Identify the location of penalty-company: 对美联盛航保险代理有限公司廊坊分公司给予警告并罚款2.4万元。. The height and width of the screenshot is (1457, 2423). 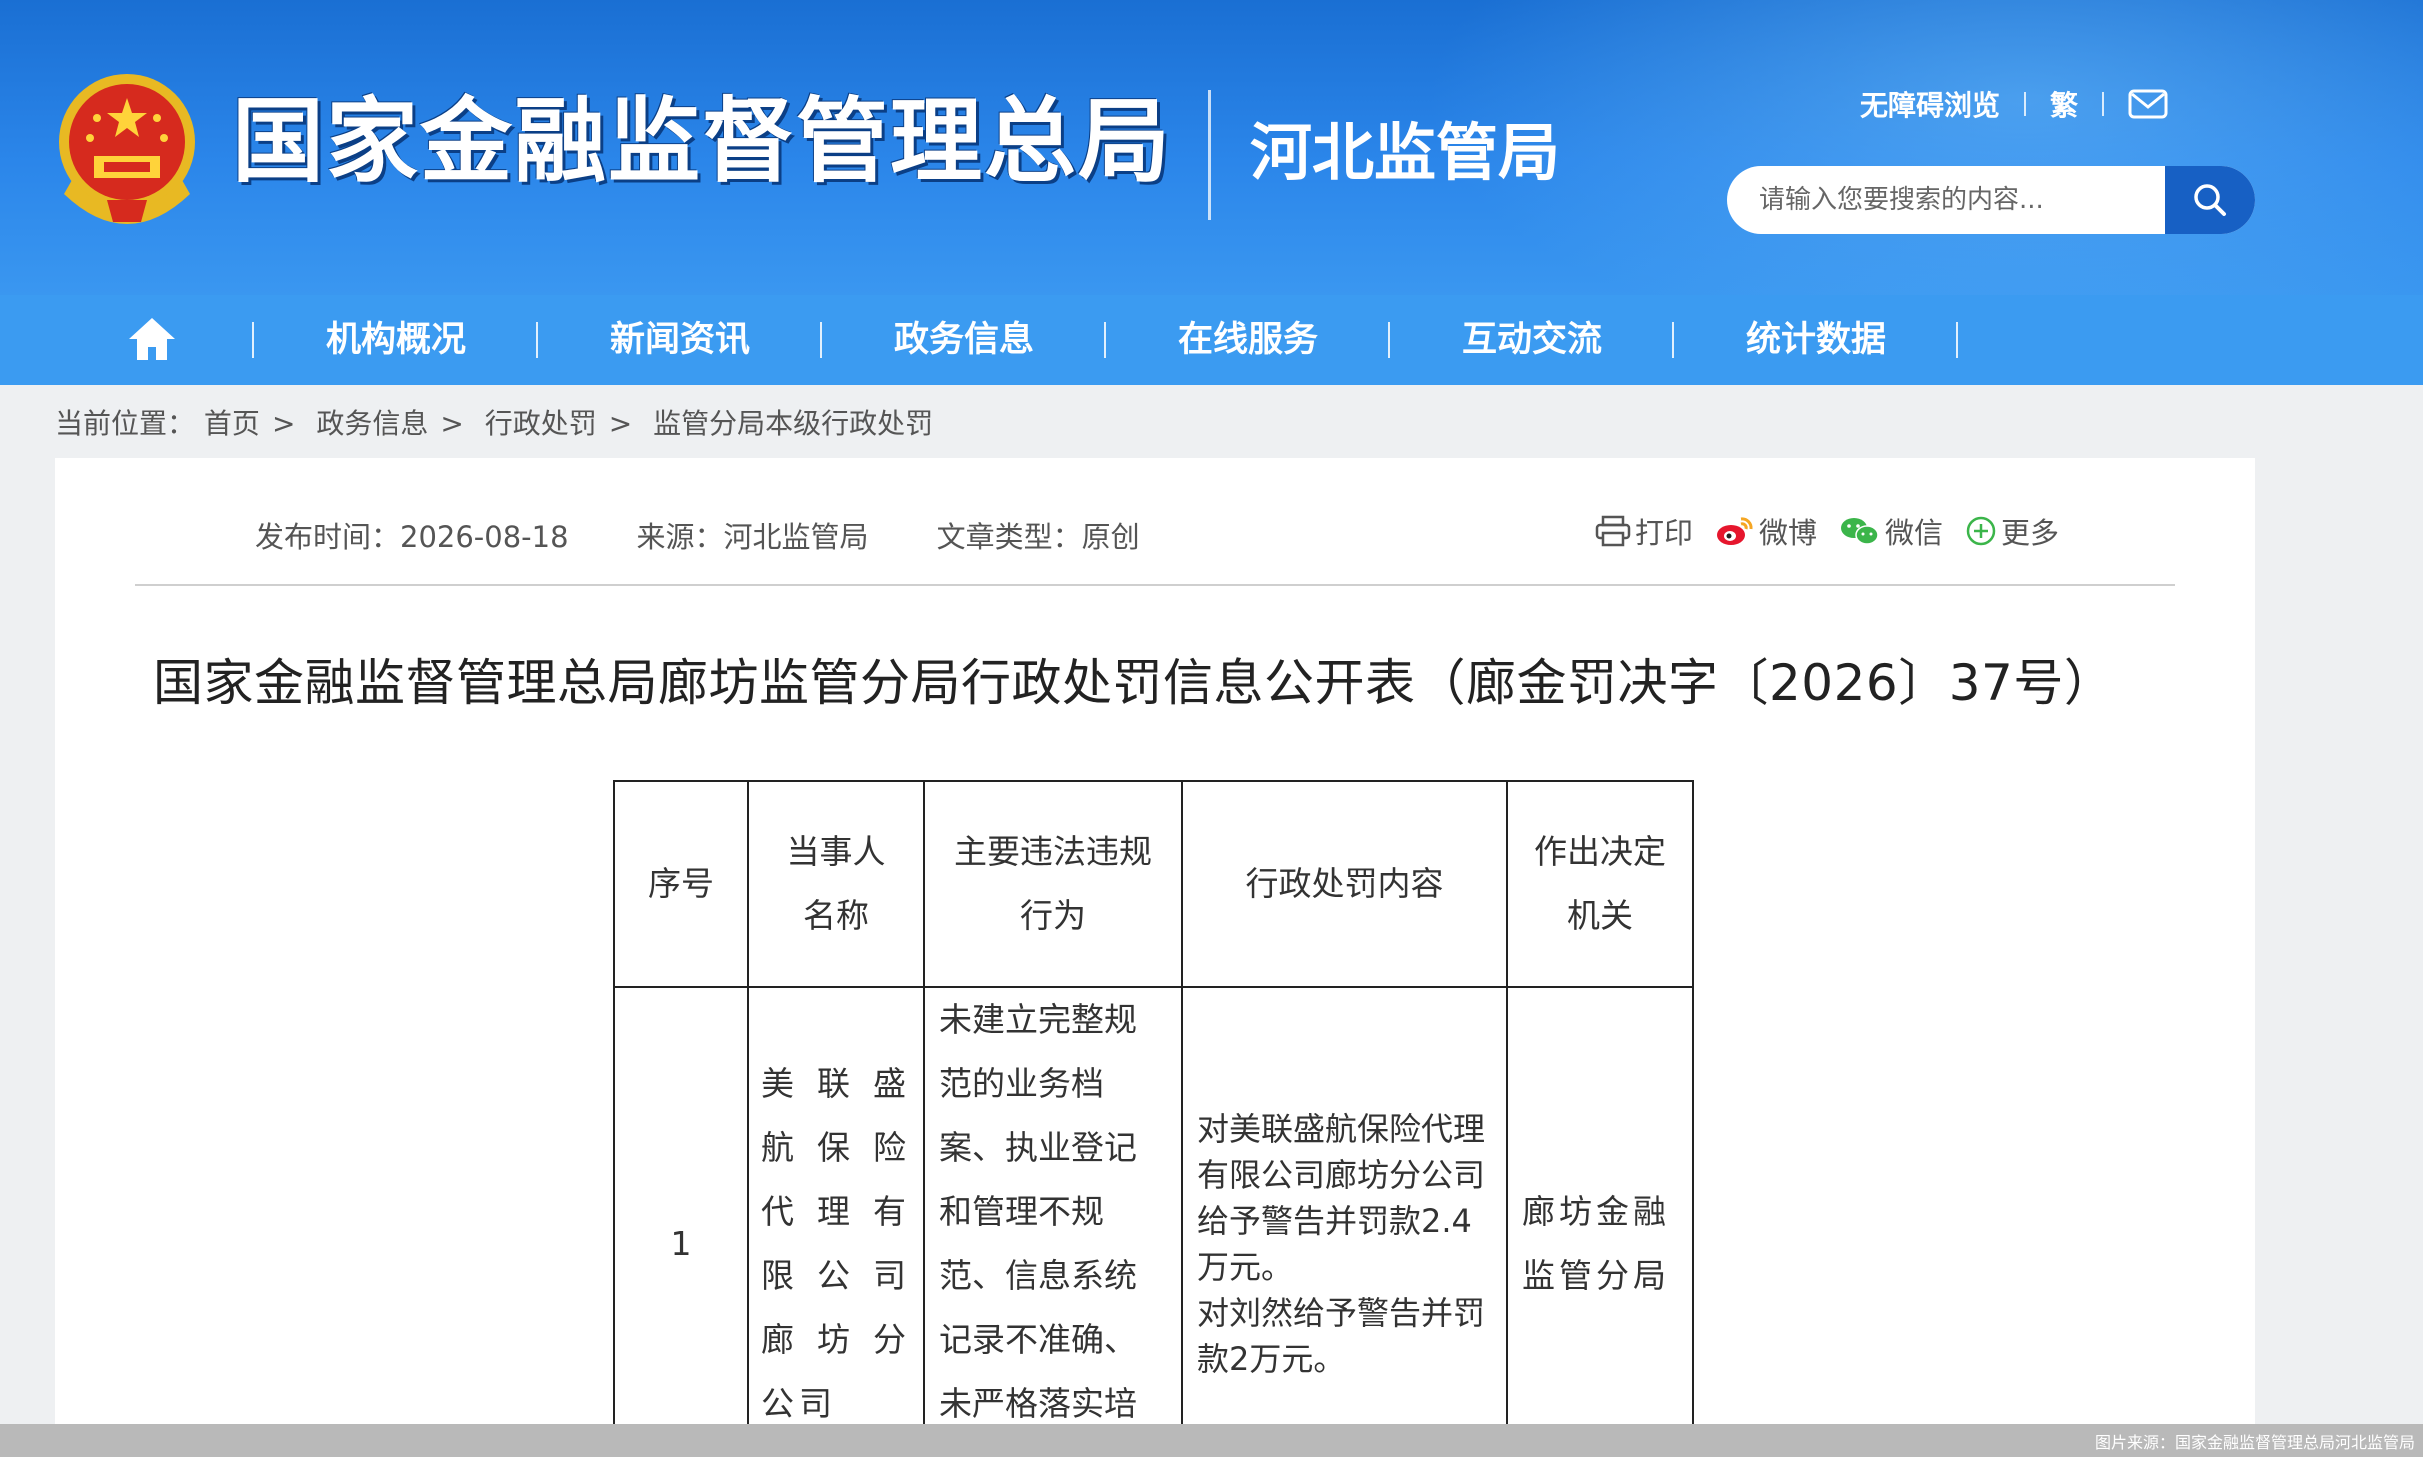
(1341, 1198).